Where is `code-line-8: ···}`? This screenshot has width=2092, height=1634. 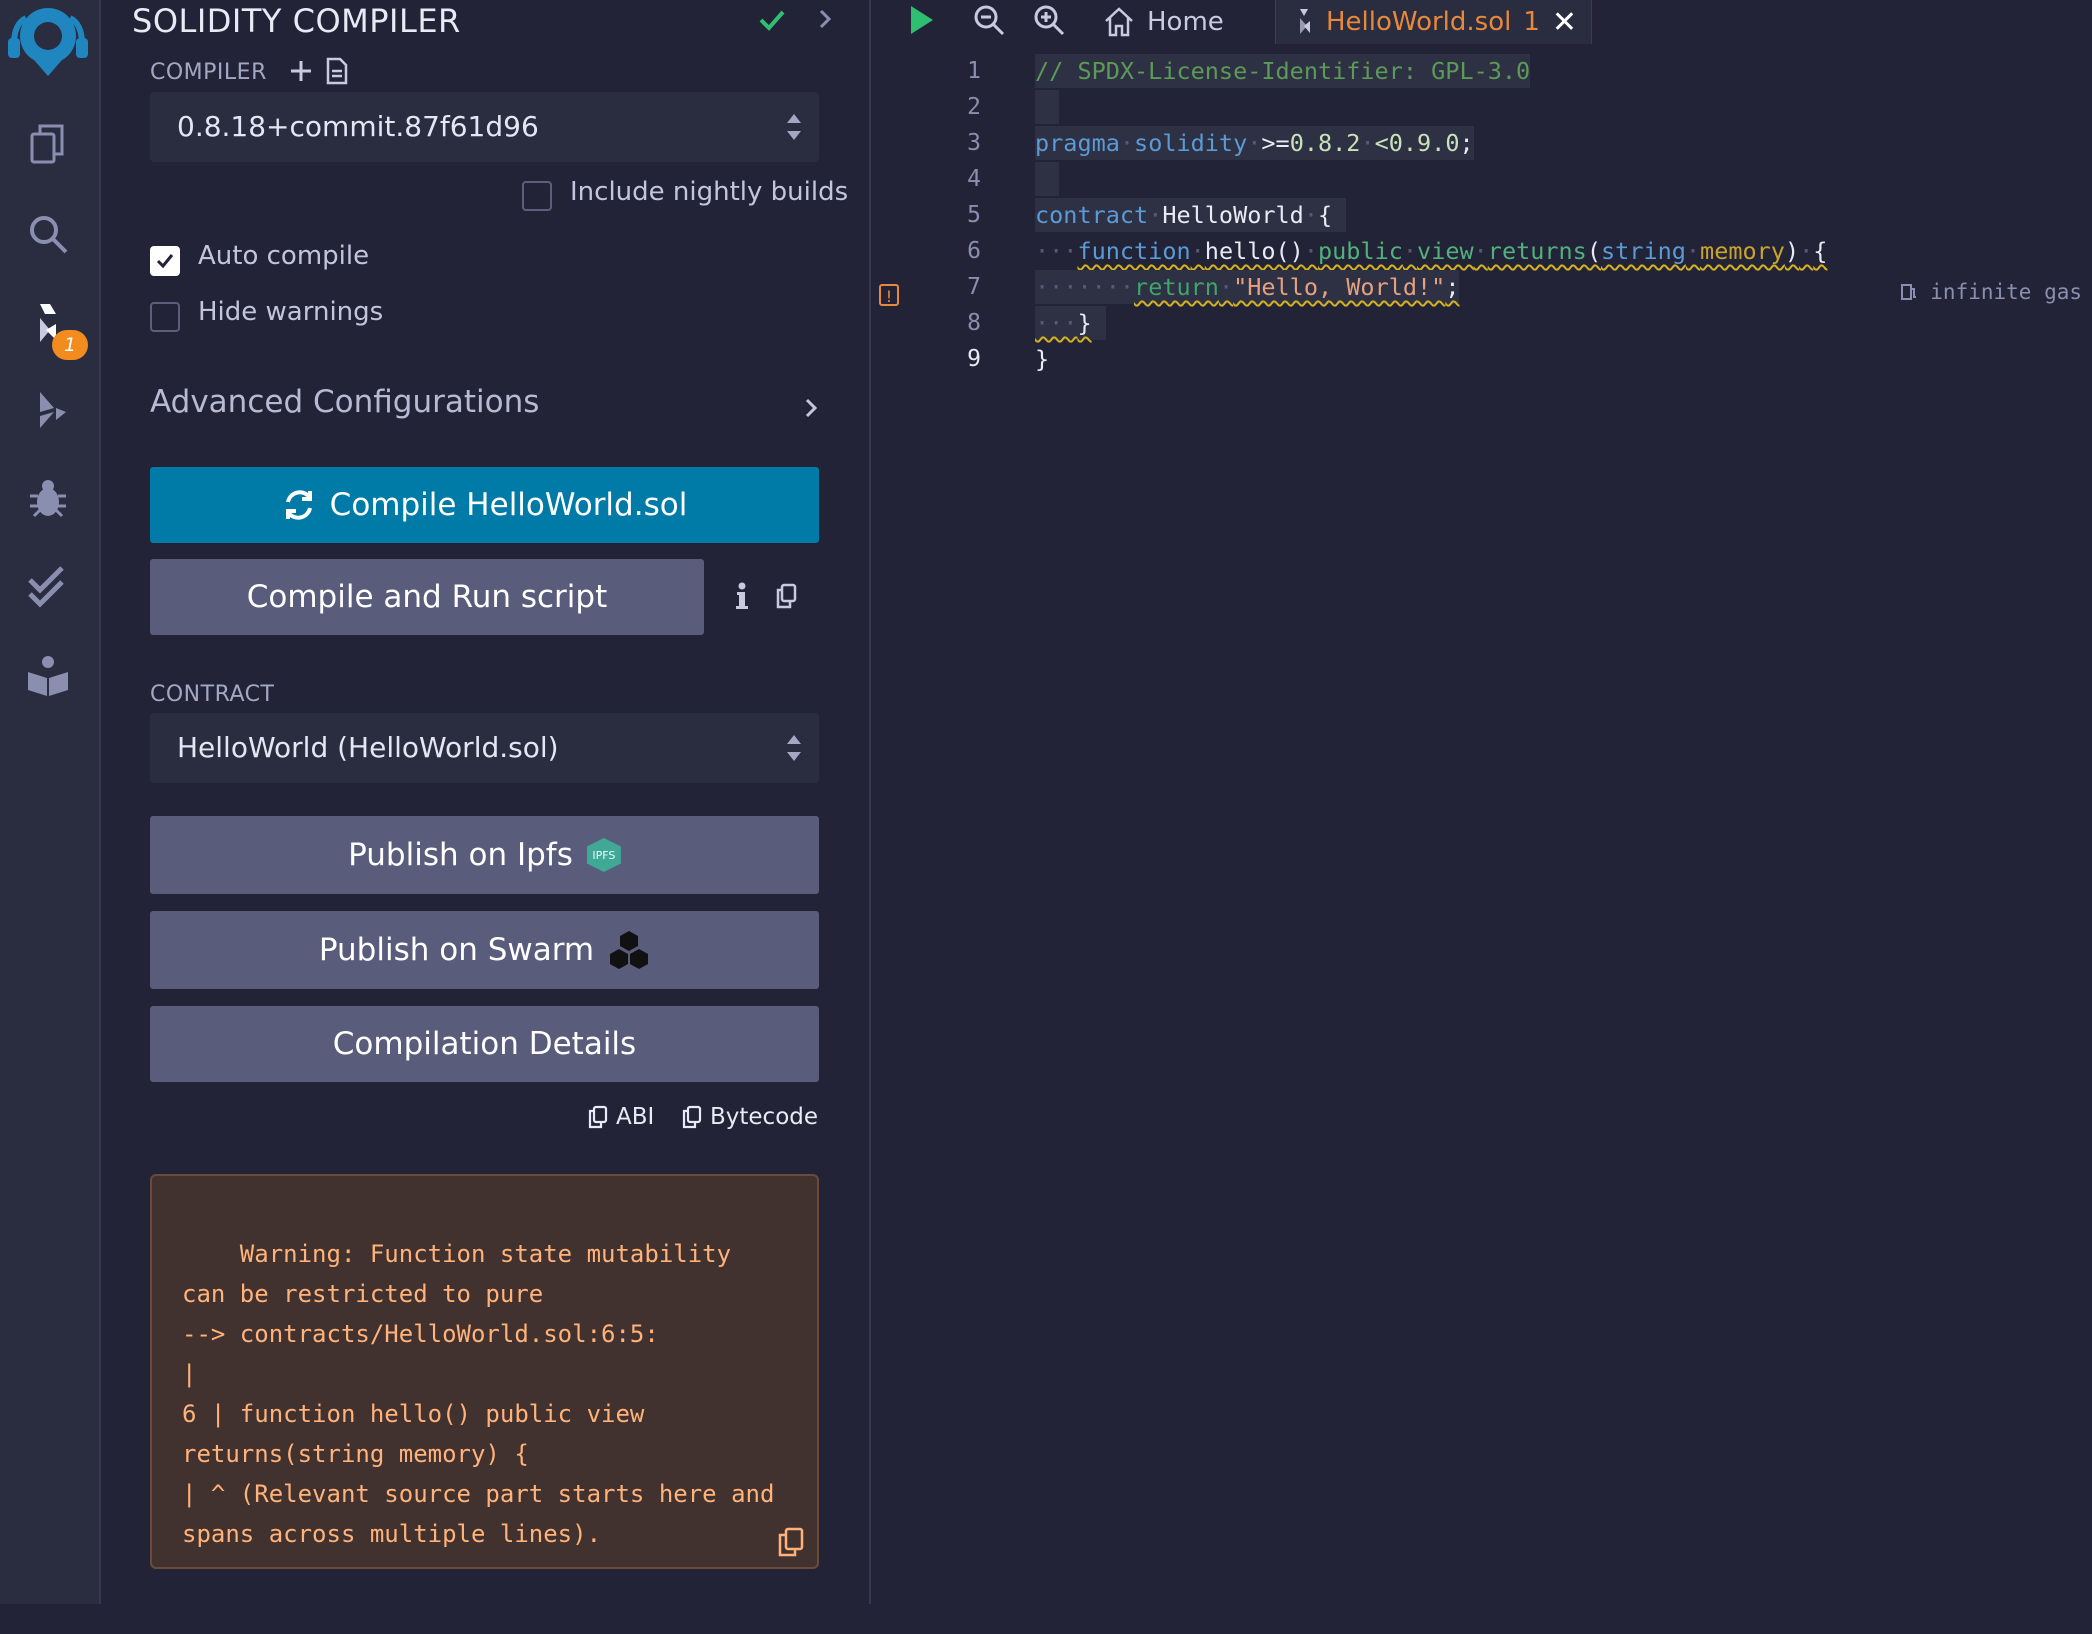
code-line-8: ···} is located at coordinates (1070, 323).